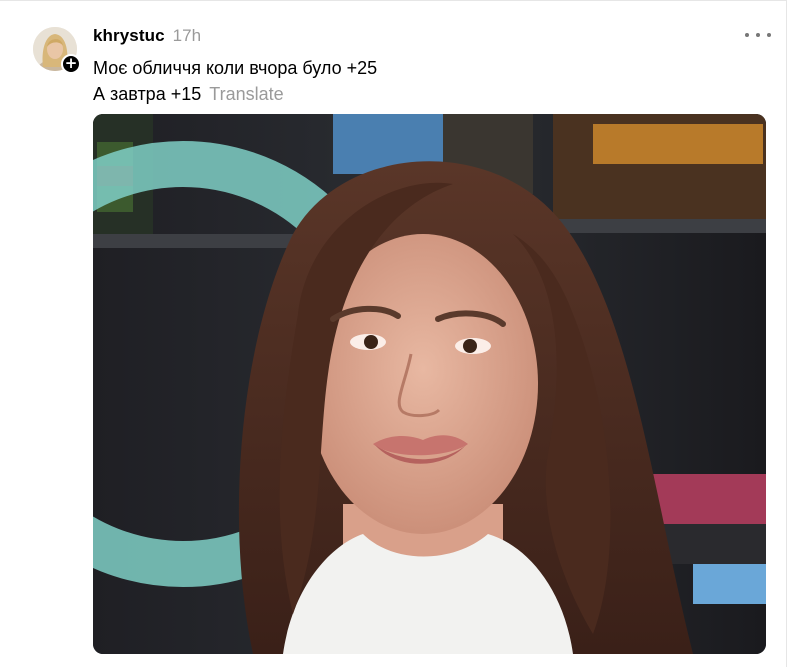 The height and width of the screenshot is (667, 787). What do you see at coordinates (235, 68) in the screenshot?
I see `caption-line-1: Моє обличчя коли вчора було +25` at bounding box center [235, 68].